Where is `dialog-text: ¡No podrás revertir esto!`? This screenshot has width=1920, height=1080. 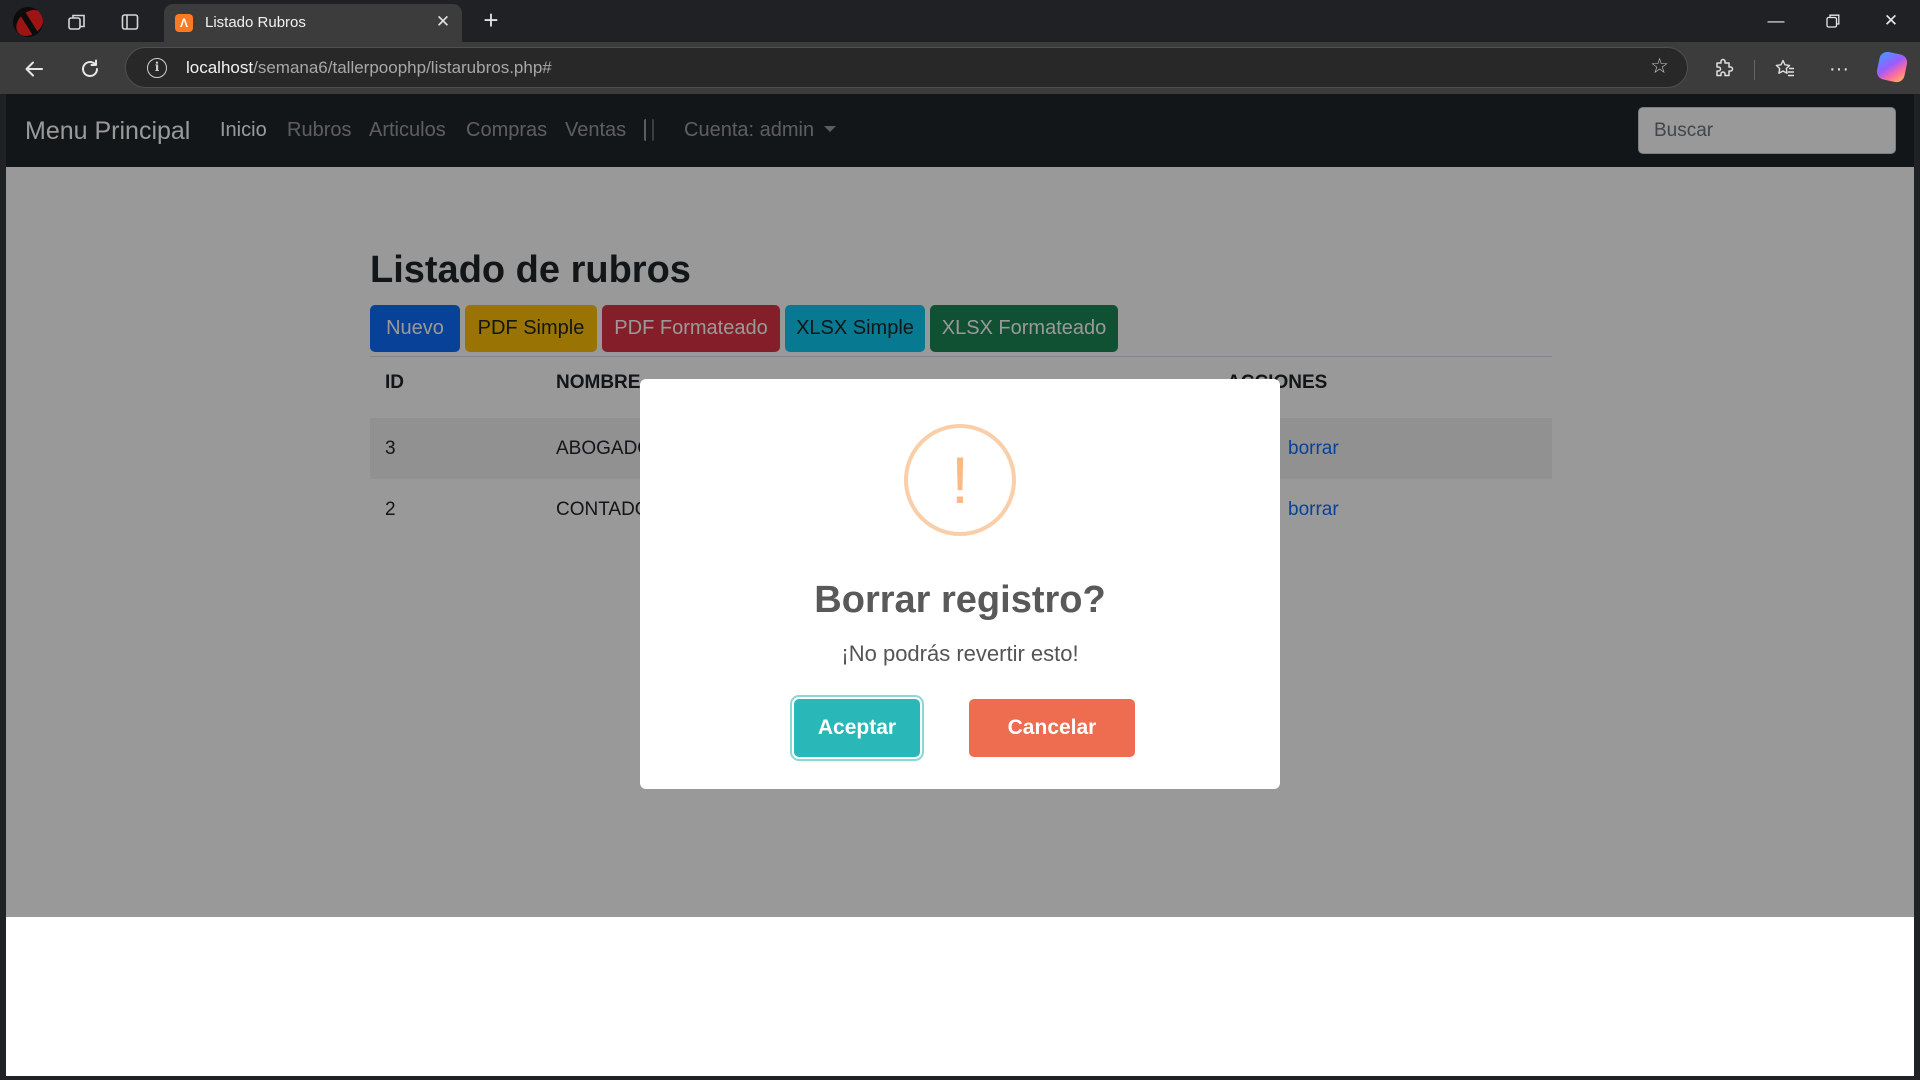 dialog-text: ¡No podrás revertir esto! is located at coordinates (960, 653).